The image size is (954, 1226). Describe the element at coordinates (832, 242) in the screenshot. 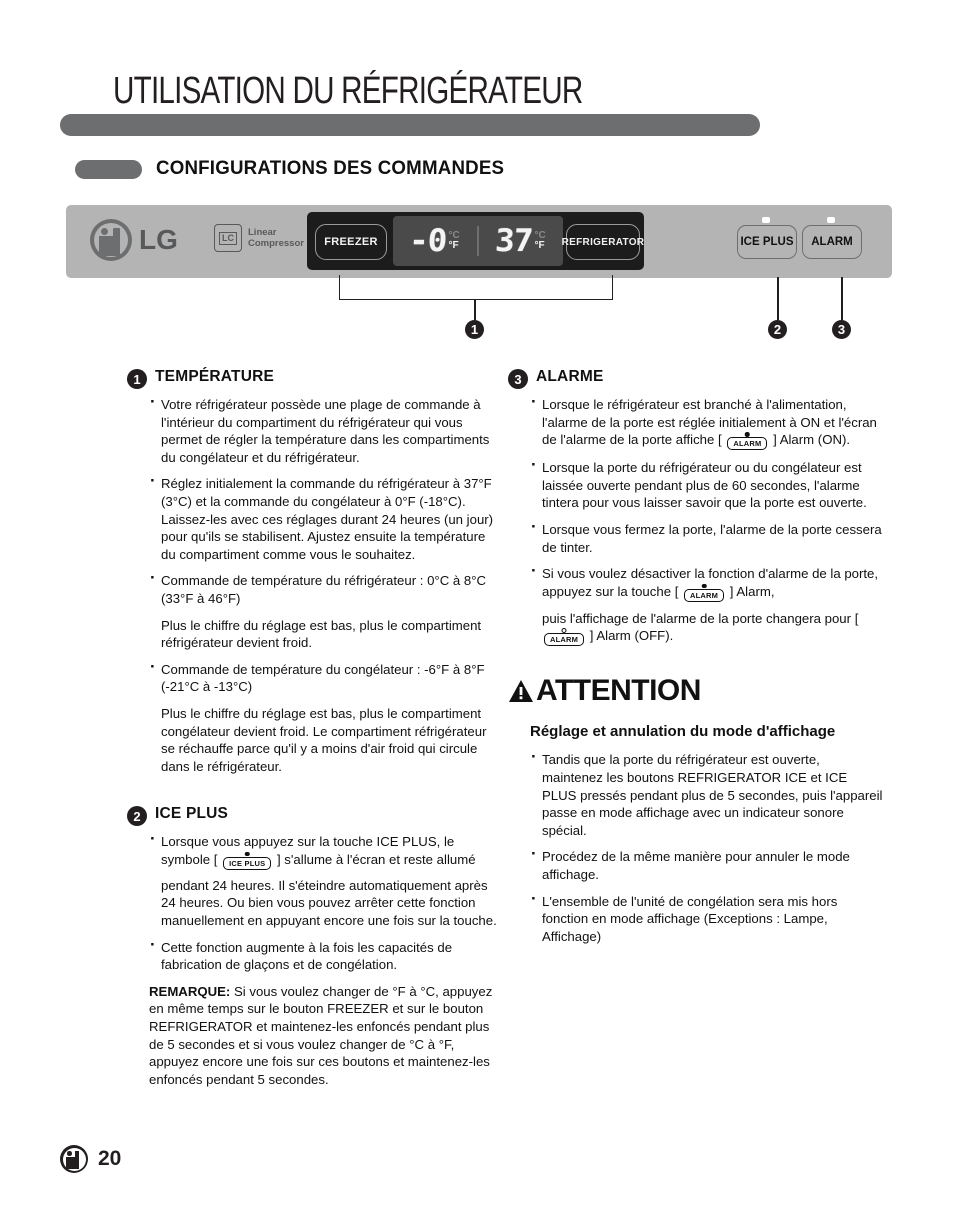

I see `alarm-button: ALARM` at that location.